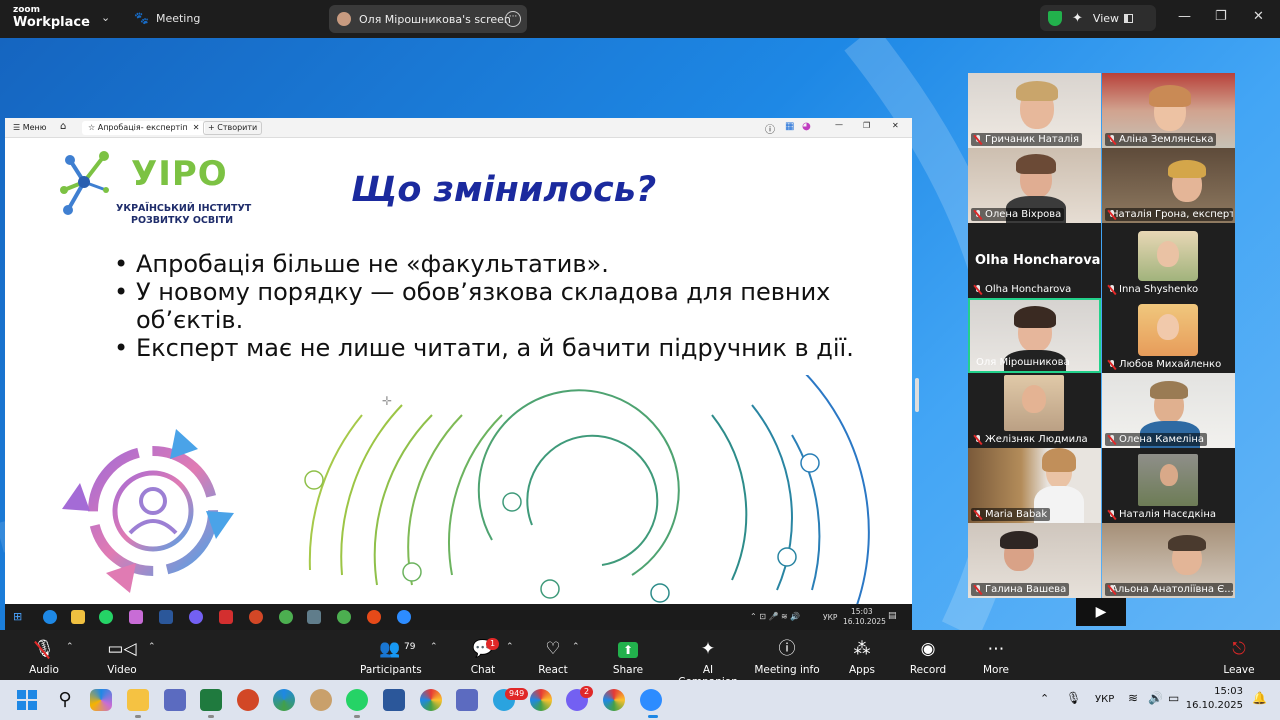 The height and width of the screenshot is (720, 1280). I want to click on mic-muted-icon, so click(978, 139).